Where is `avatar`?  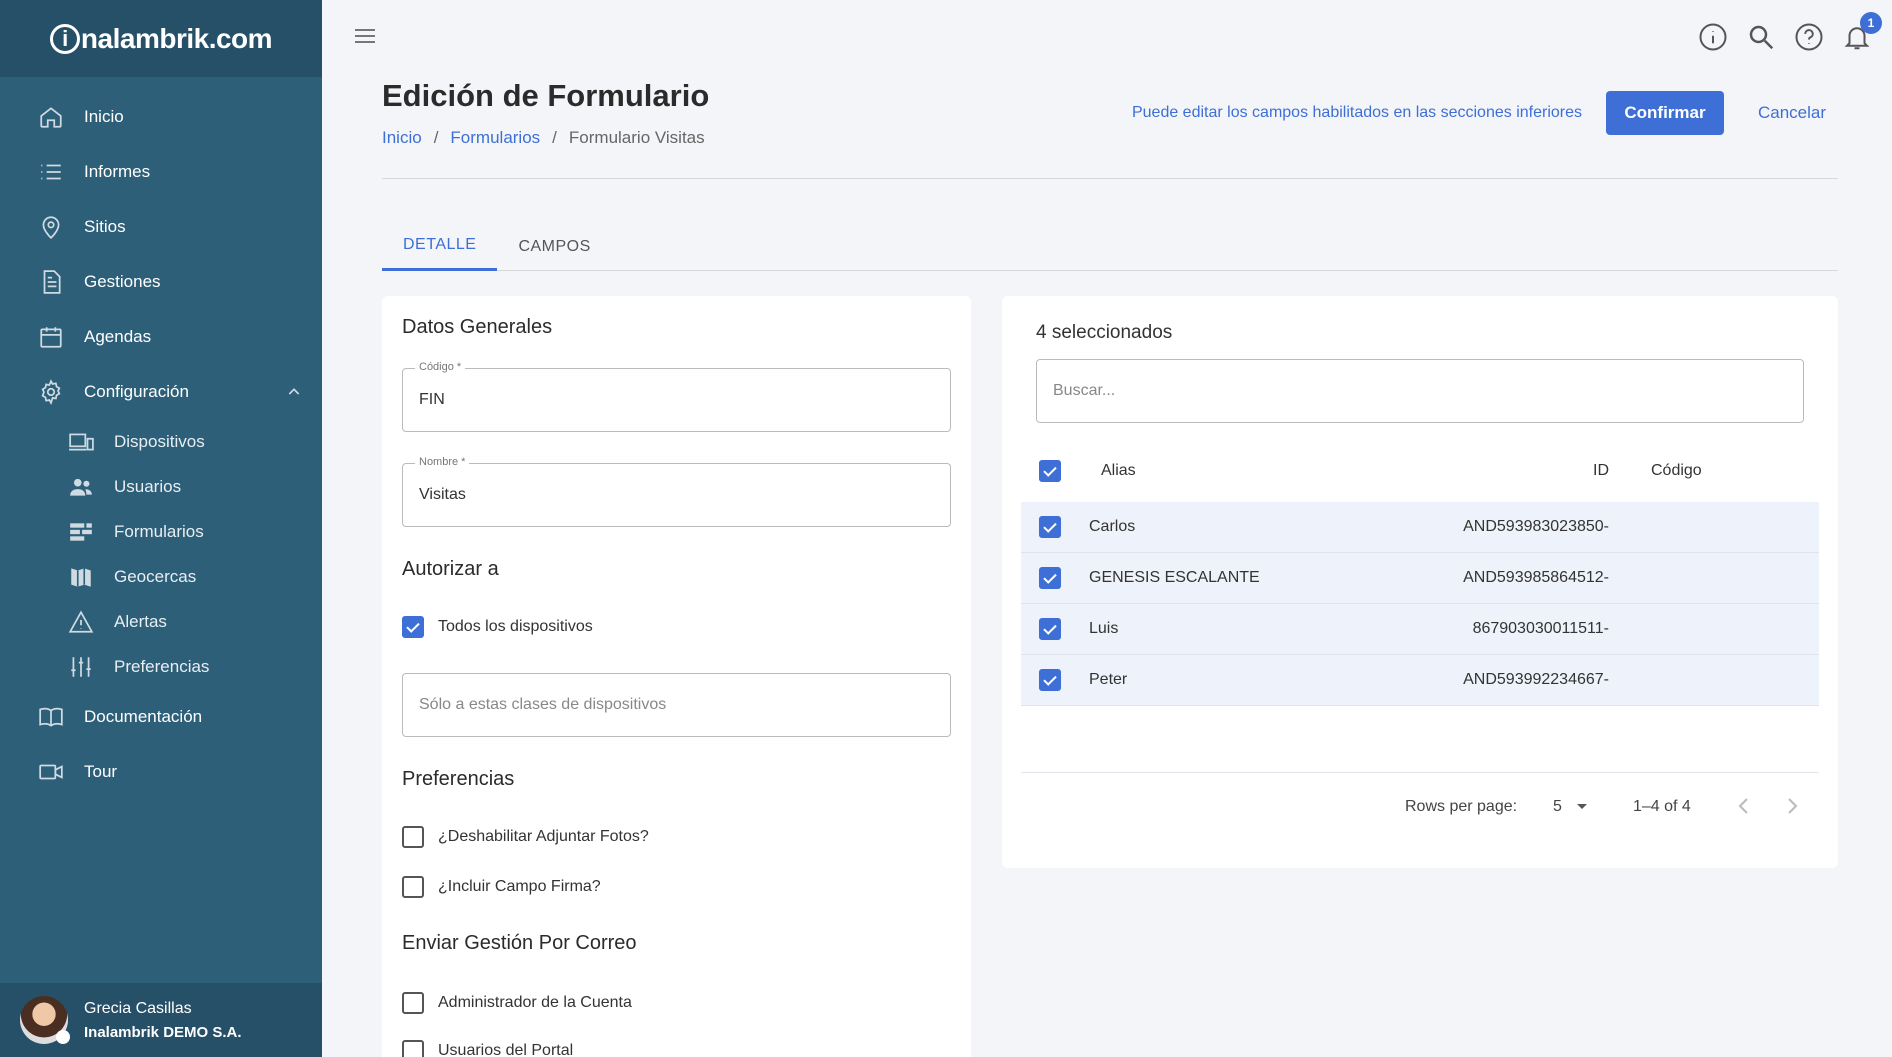
avatar is located at coordinates (45, 1020).